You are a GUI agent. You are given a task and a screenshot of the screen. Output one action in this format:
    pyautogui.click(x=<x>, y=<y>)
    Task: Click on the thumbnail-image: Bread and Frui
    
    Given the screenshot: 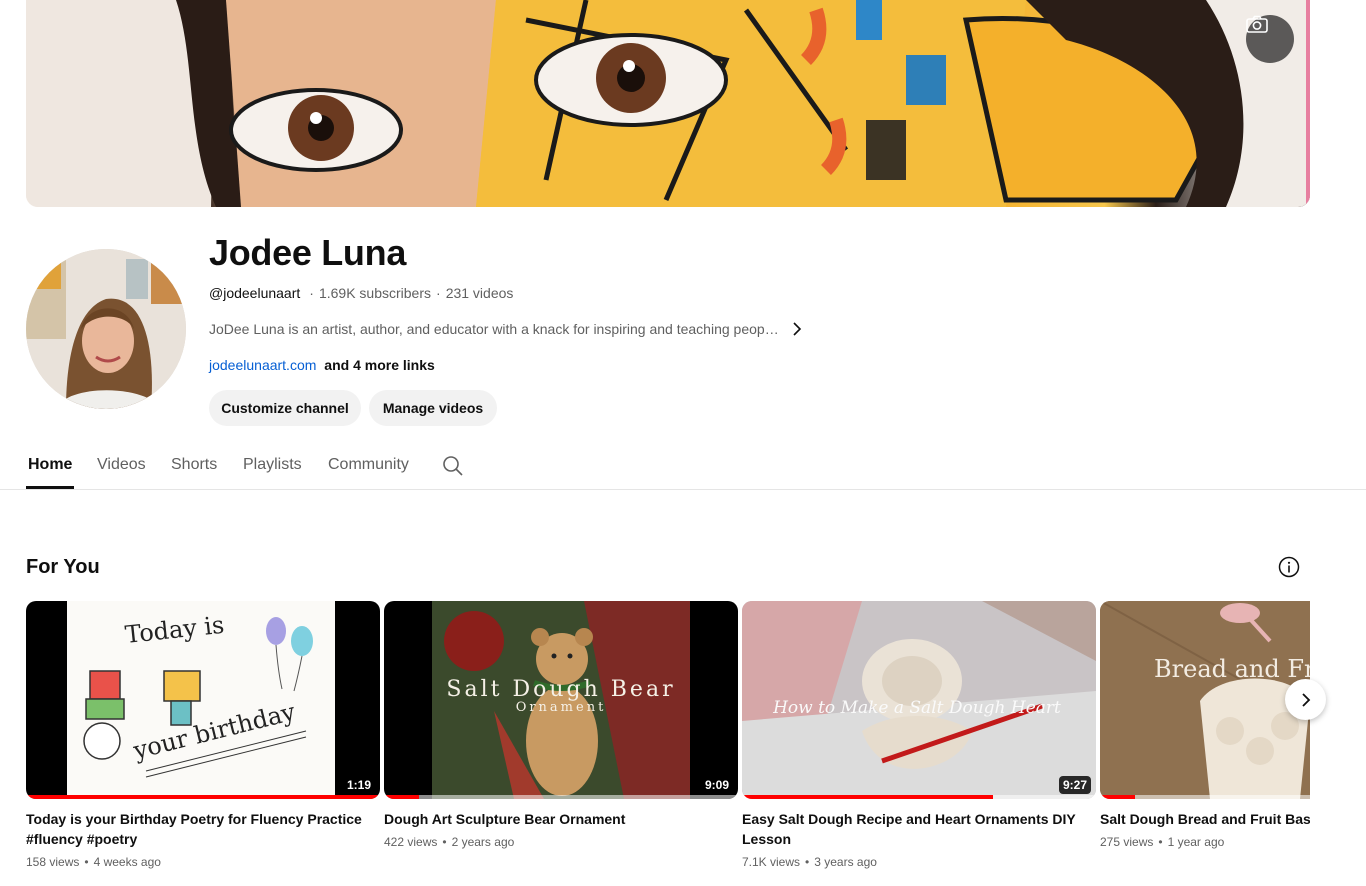 What is the action you would take?
    pyautogui.click(x=1205, y=700)
    